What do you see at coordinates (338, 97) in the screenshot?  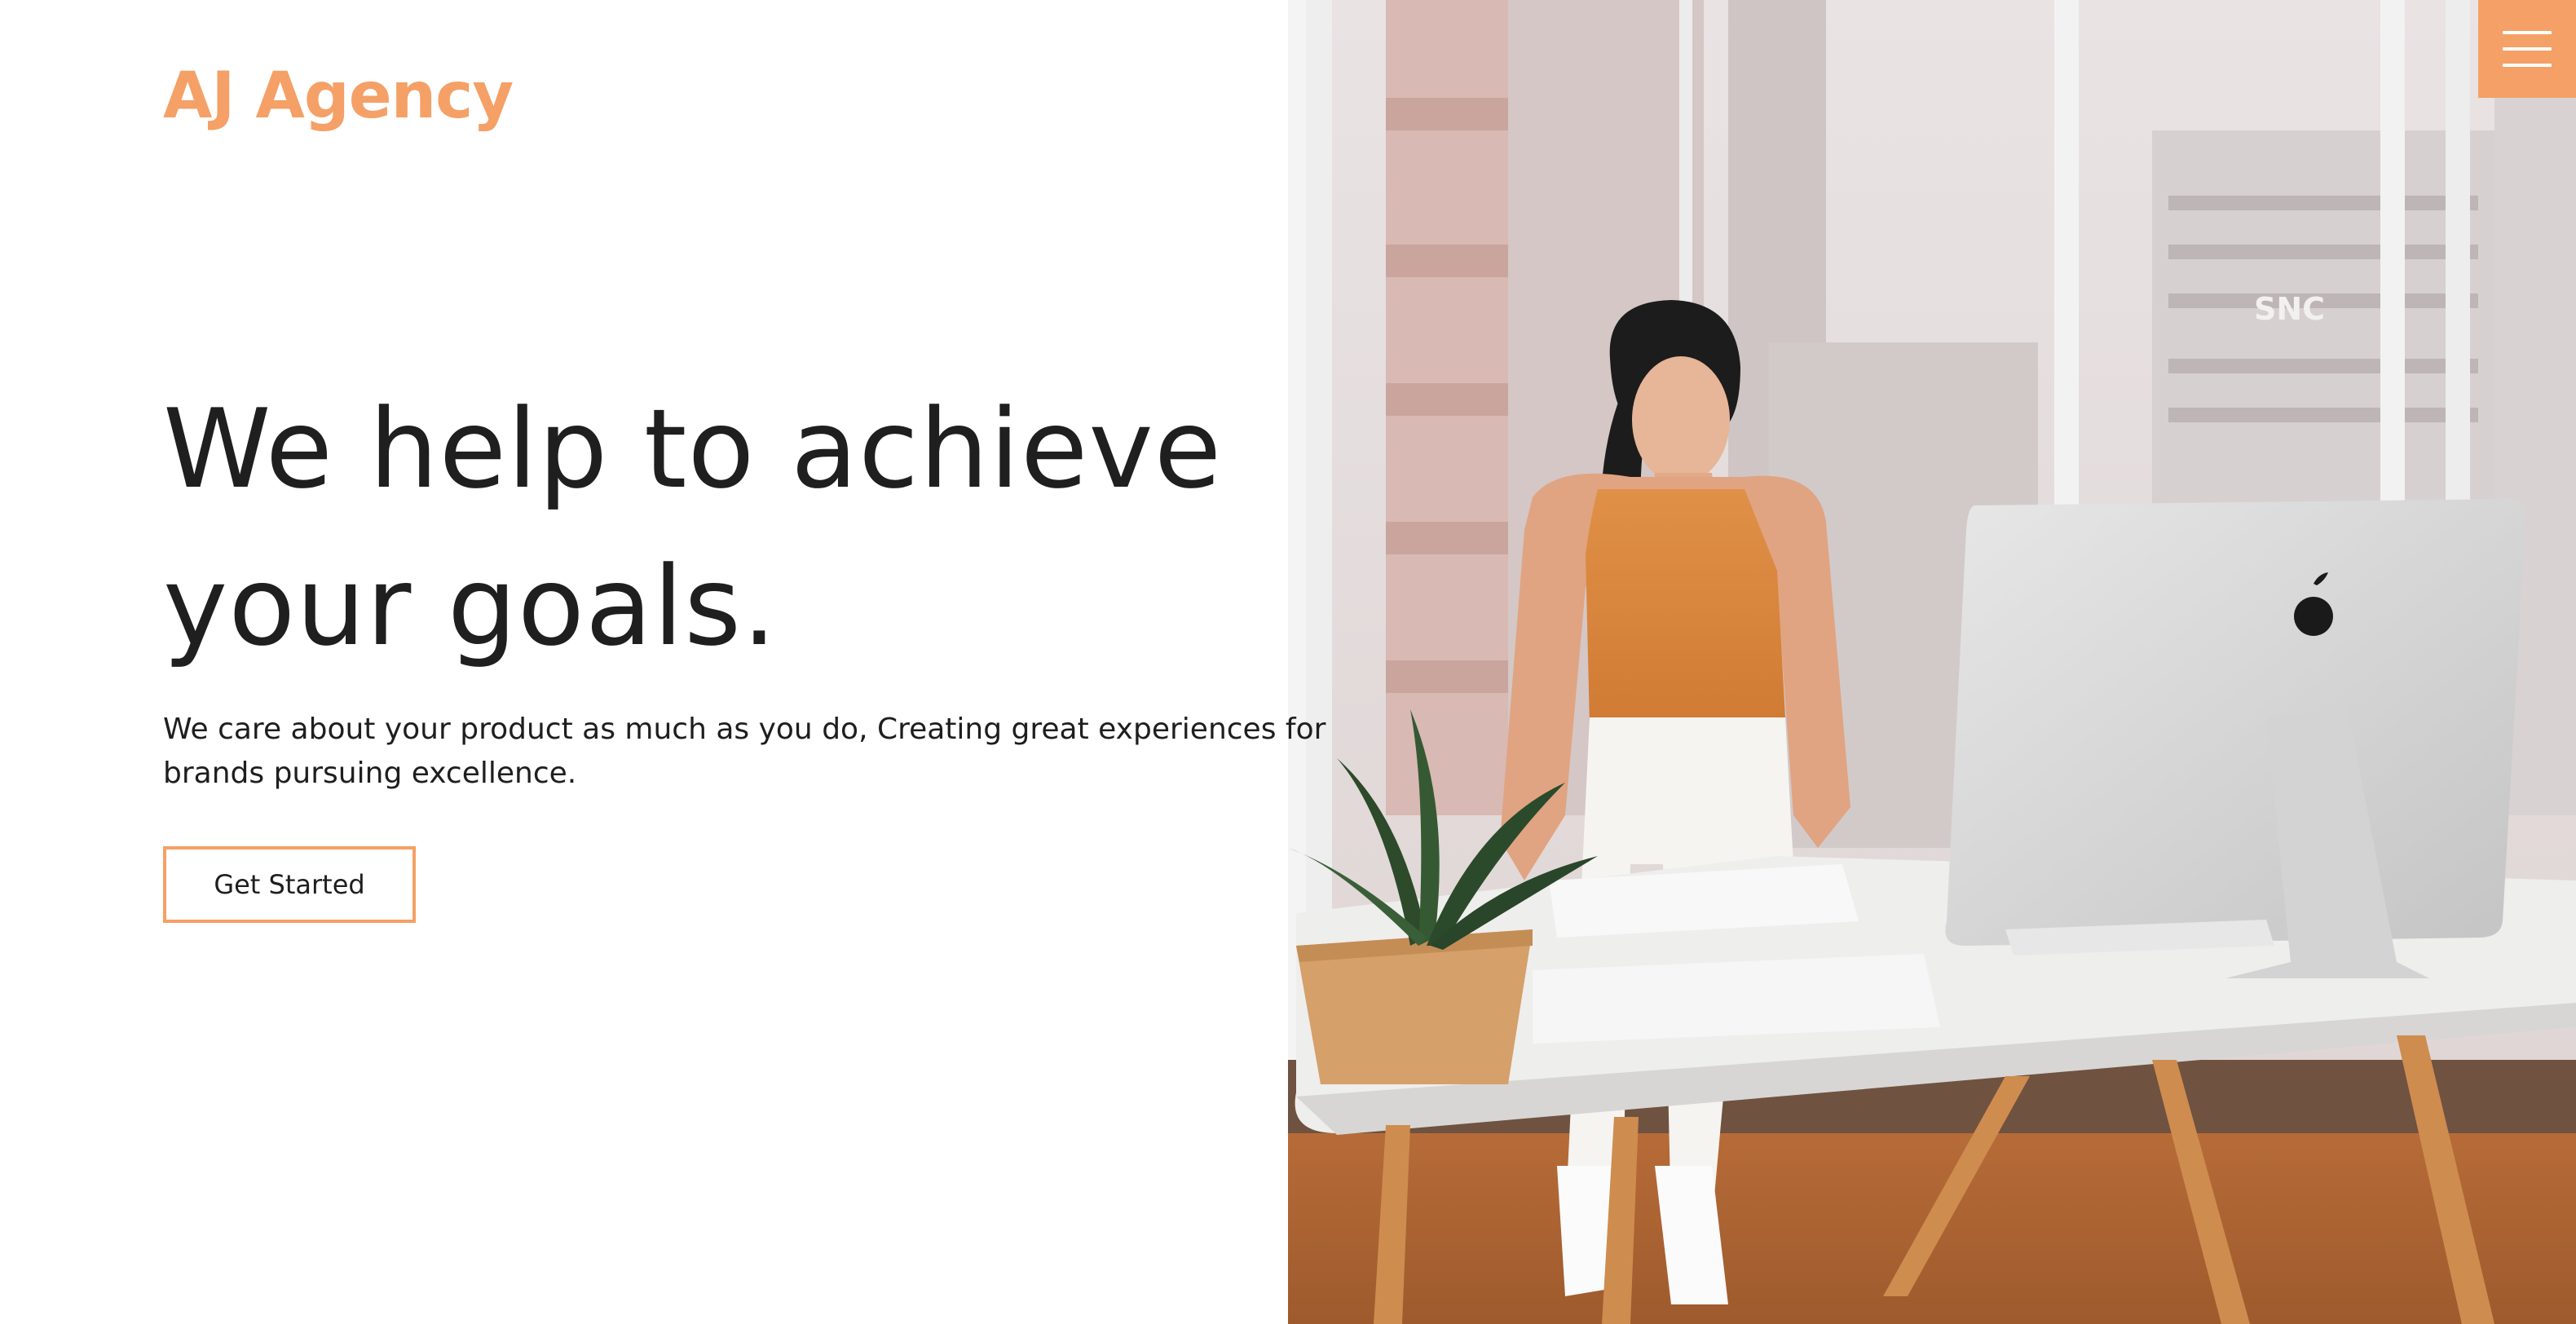 I see `logo: AJ Agency` at bounding box center [338, 97].